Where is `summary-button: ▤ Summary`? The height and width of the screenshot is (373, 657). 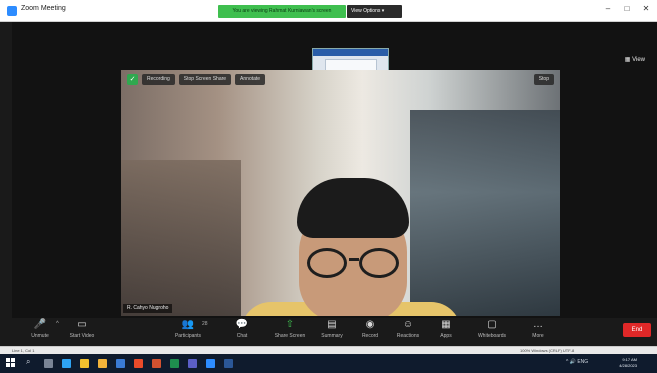 summary-button: ▤ Summary is located at coordinates (332, 332).